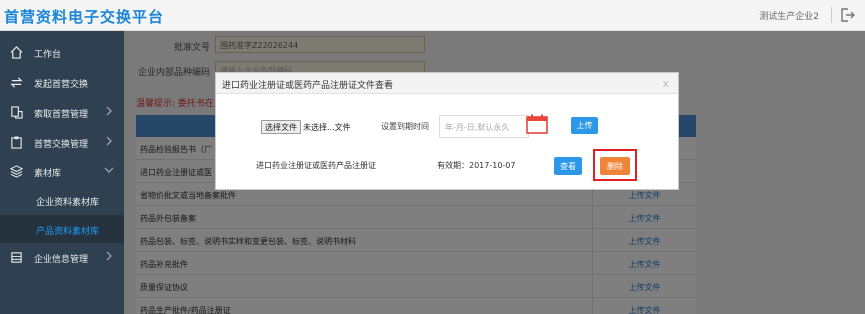 Image resolution: width=865 pixels, height=314 pixels. What do you see at coordinates (537, 124) in the screenshot?
I see `calendar-icon` at bounding box center [537, 124].